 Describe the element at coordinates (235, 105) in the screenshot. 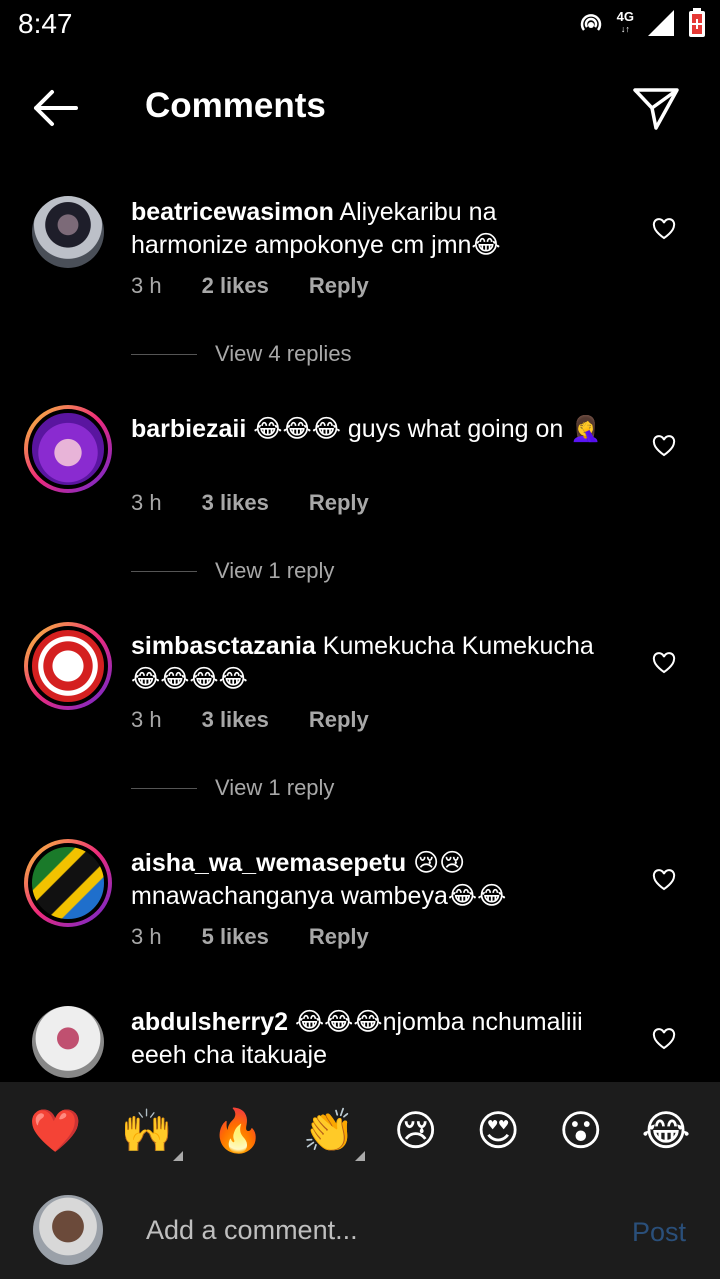

I see `page-title: Comments` at that location.